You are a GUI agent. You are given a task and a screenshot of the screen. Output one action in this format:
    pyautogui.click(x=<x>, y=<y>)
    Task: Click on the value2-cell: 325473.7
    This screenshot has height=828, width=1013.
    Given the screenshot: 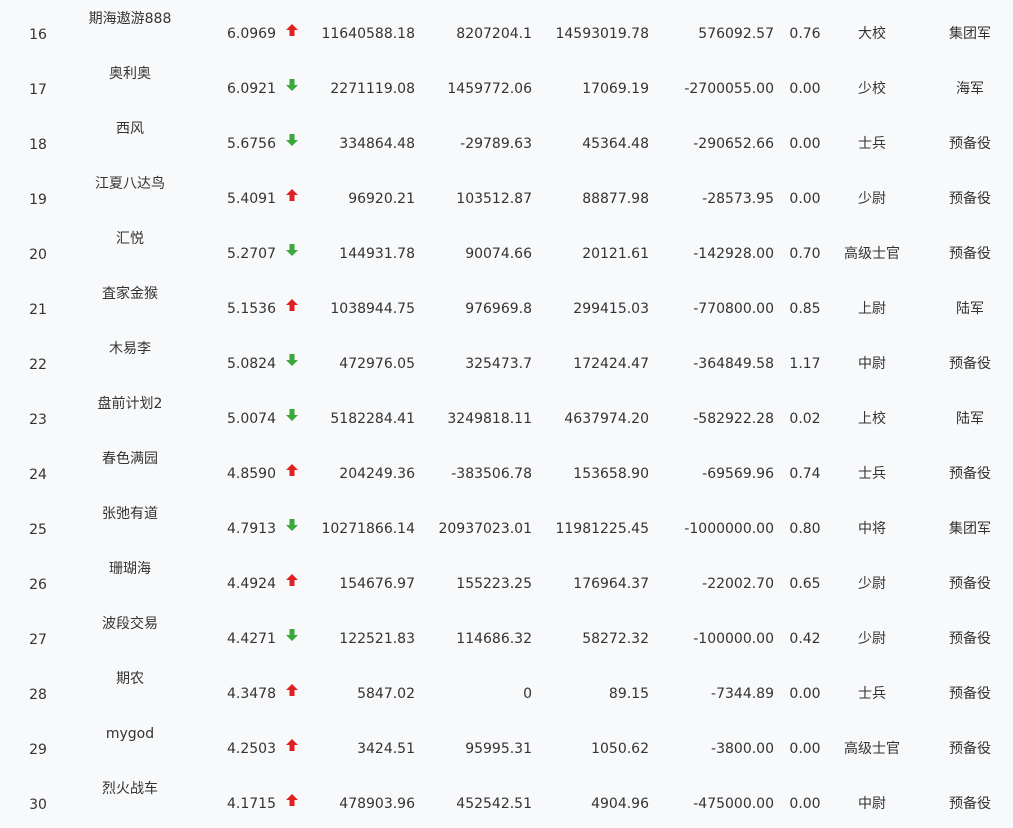 What is the action you would take?
    pyautogui.click(x=498, y=364)
    